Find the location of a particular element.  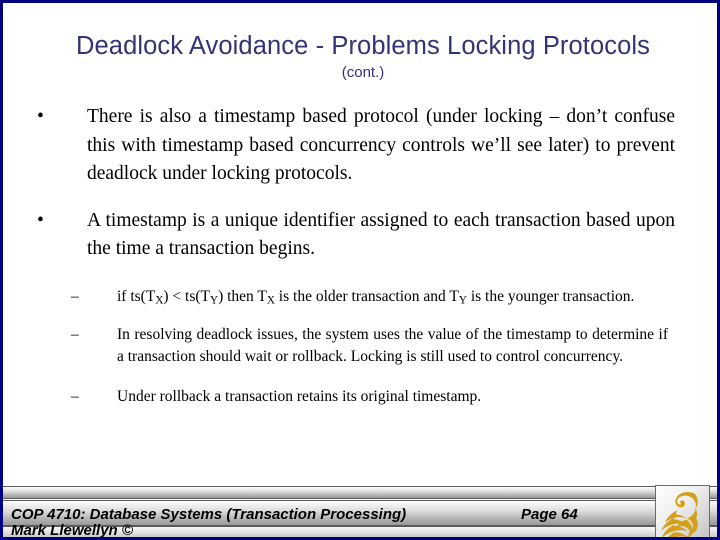

footer-page-number: Page 64 is located at coordinates (549, 514).